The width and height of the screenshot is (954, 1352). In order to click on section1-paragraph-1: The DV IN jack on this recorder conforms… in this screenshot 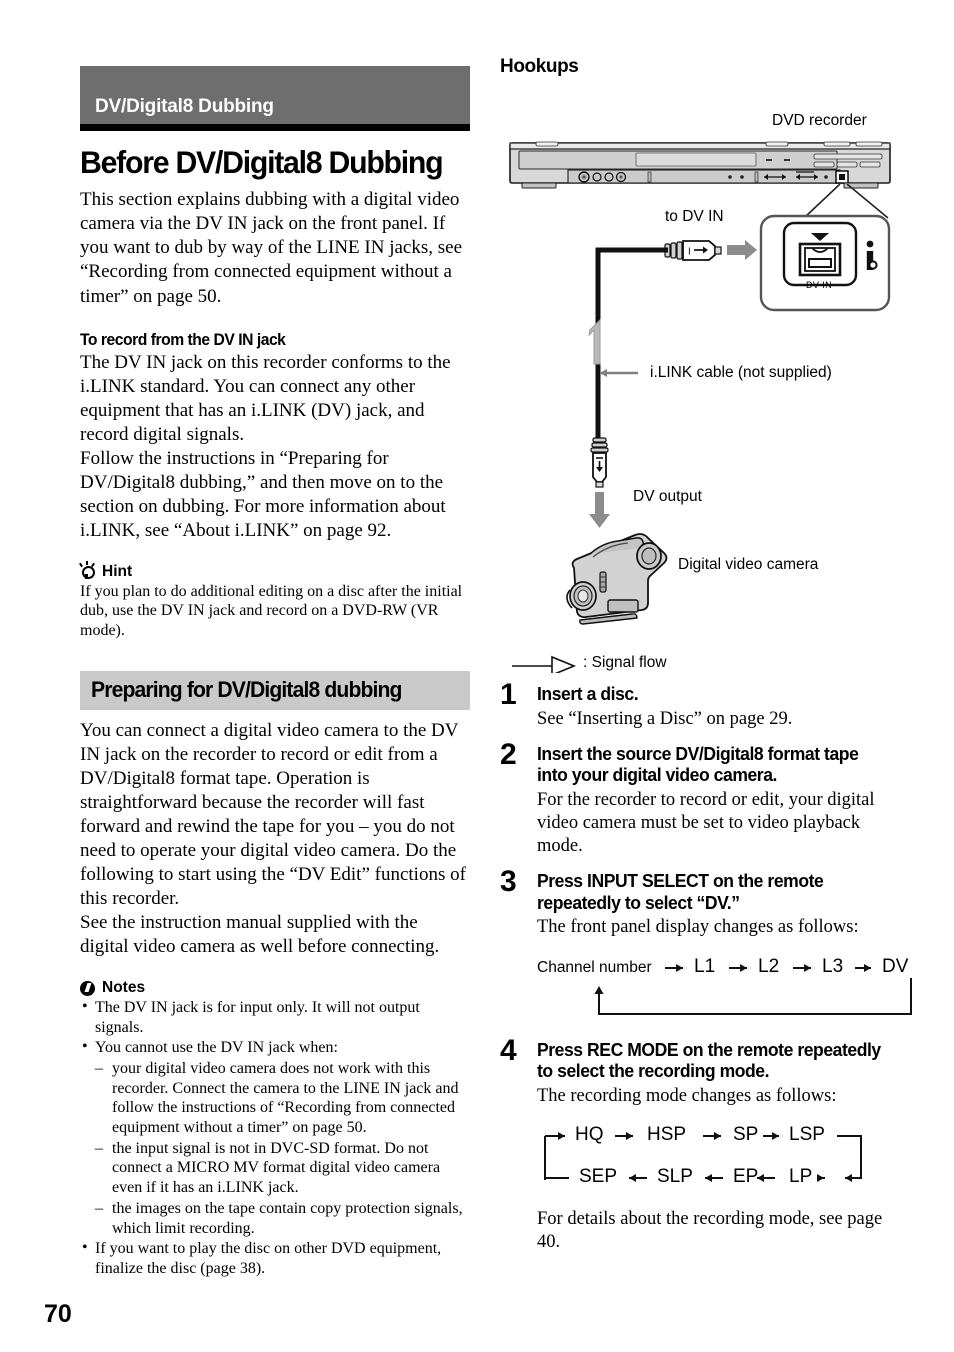, I will do `click(265, 398)`.